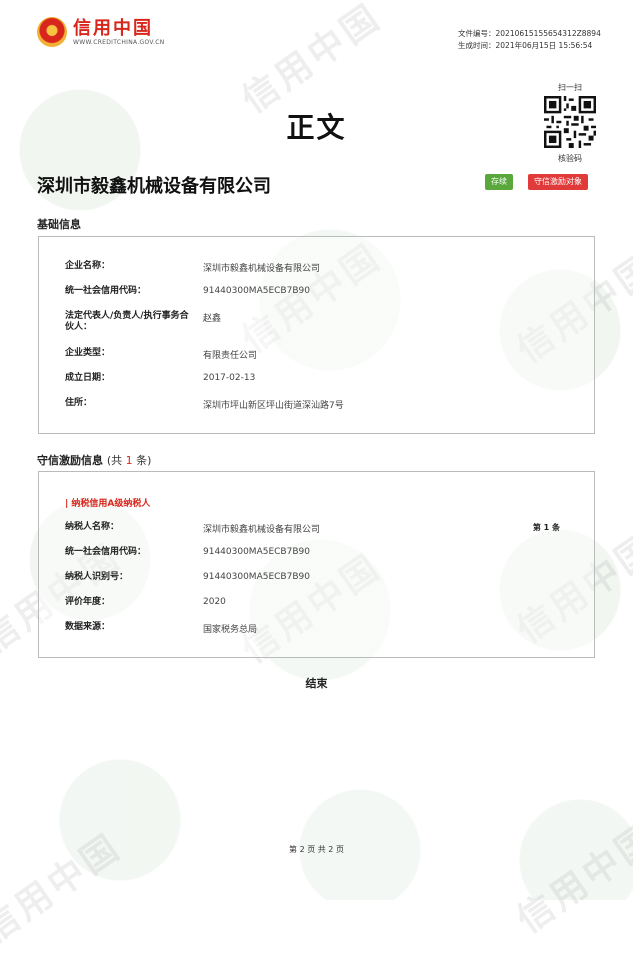  What do you see at coordinates (548, 33) in the screenshot?
I see `file-no-value: 20210615155654312Z8894` at bounding box center [548, 33].